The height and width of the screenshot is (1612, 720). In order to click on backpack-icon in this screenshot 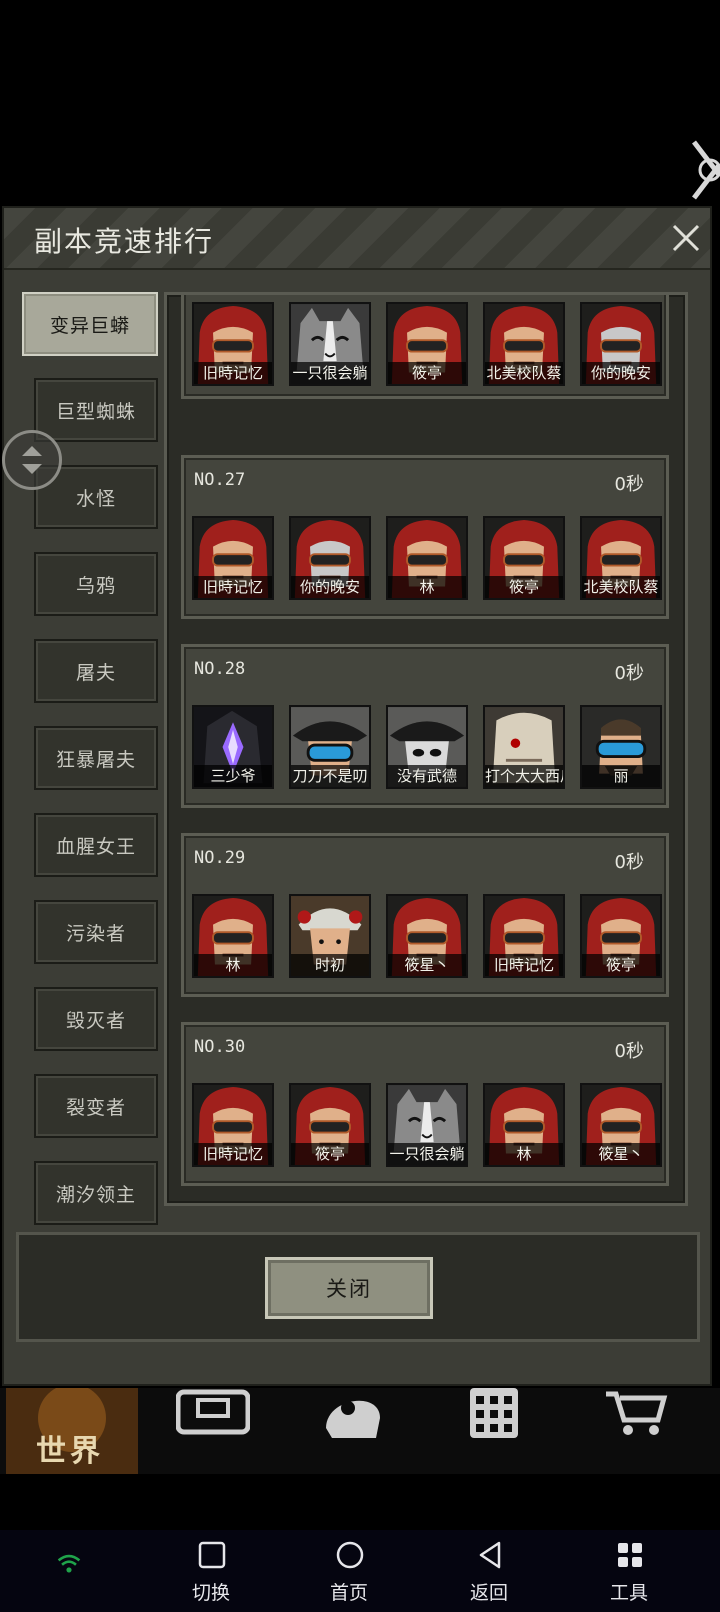, I will do `click(213, 1431)`.